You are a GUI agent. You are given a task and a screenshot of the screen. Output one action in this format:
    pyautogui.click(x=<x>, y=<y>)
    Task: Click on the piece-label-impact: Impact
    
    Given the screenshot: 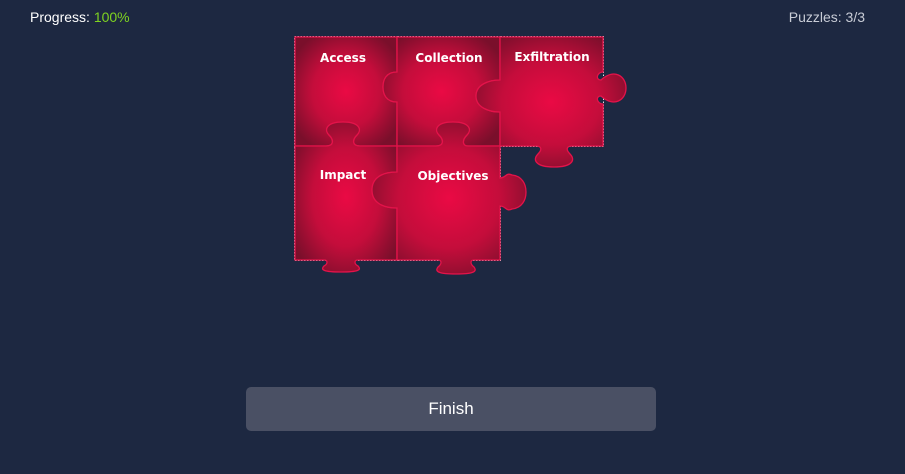 What is the action you would take?
    pyautogui.click(x=343, y=175)
    